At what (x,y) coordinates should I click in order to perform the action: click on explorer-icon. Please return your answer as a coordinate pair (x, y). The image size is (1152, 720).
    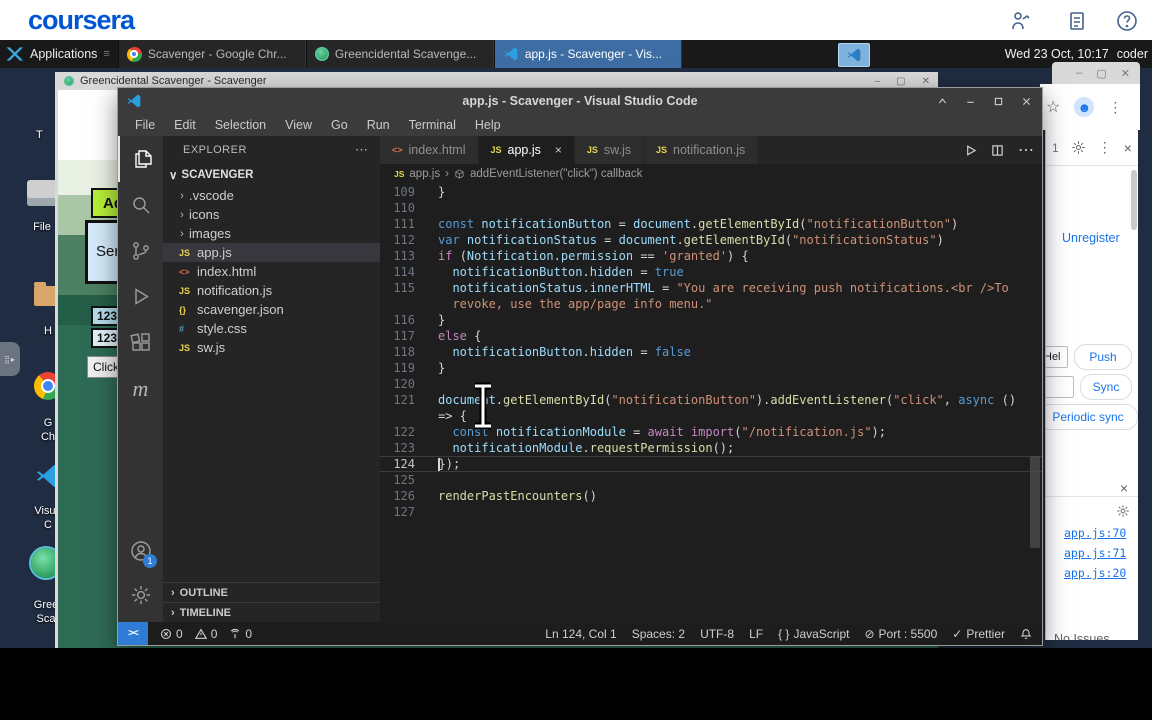
    Looking at the image, I should click on (141, 159).